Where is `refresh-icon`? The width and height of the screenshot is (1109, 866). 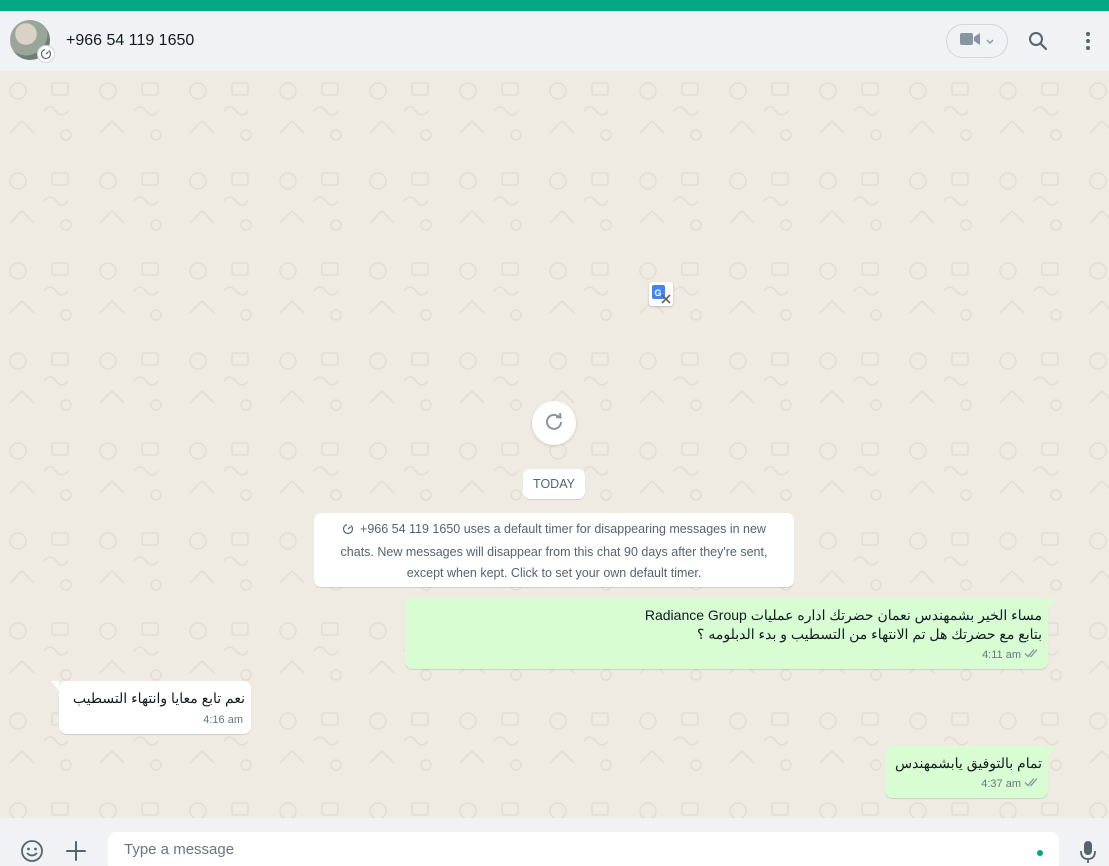 refresh-icon is located at coordinates (554, 423).